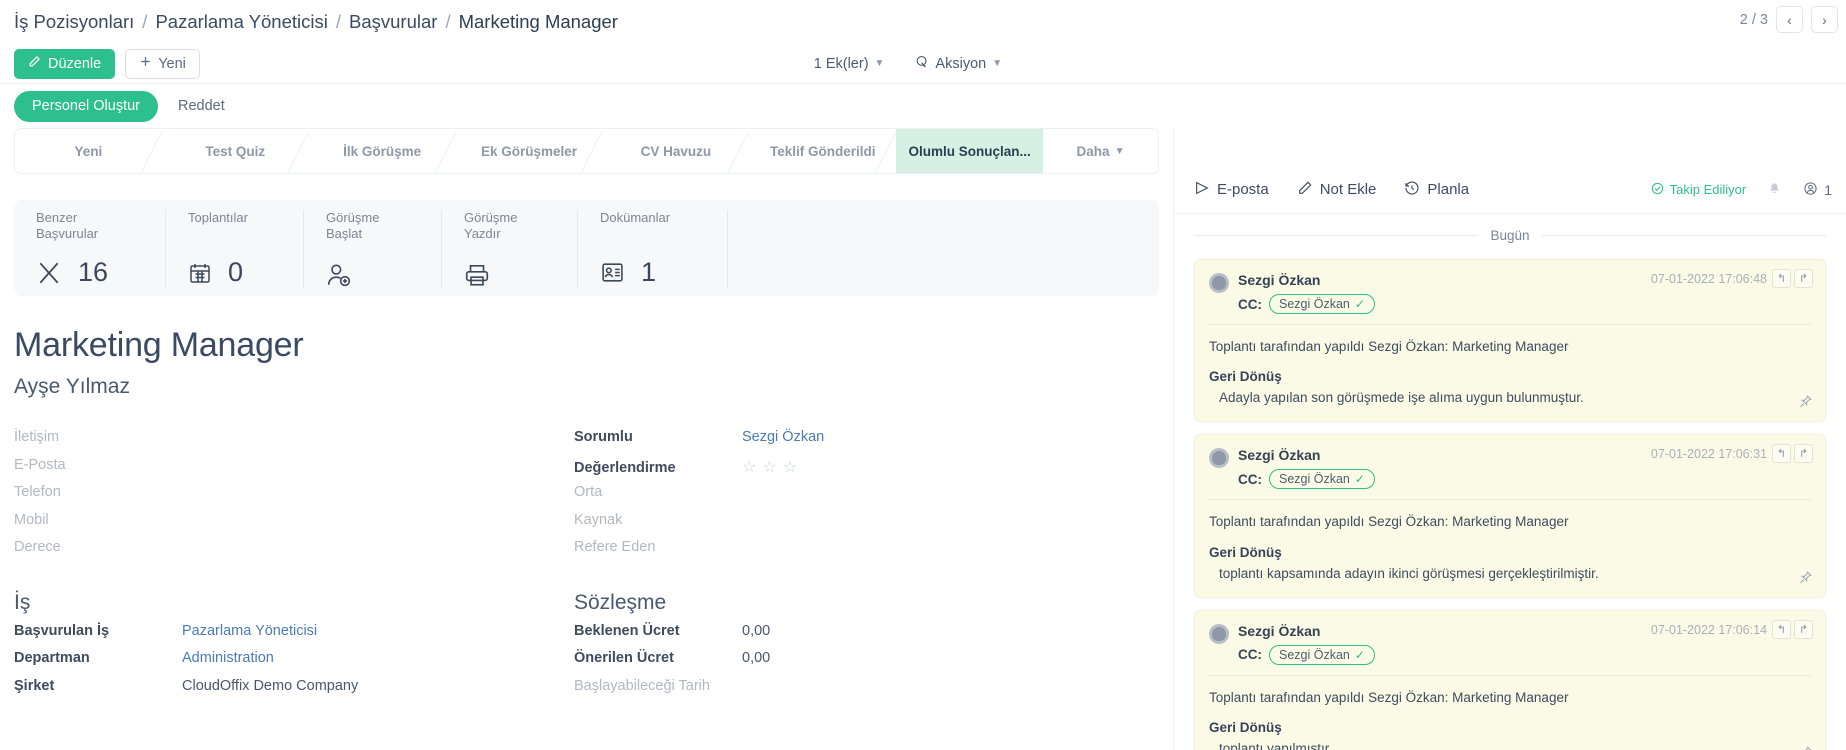 This screenshot has height=750, width=1846. I want to click on new-button: Yeni, so click(162, 63).